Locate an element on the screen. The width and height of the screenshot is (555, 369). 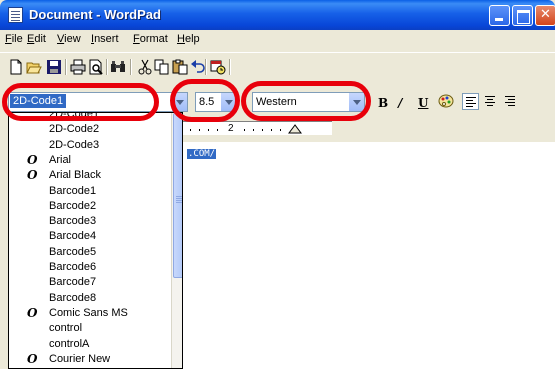
font-list-item: O Comic Sans MS is located at coordinates (89, 313).